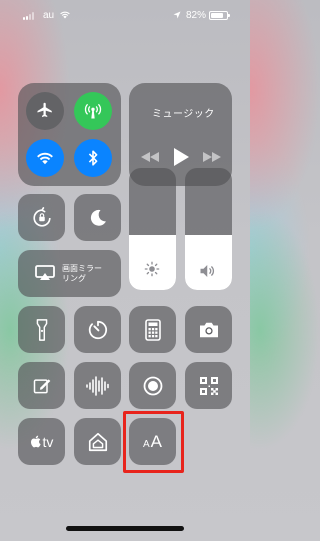  I want to click on qr-code-scanner-button, so click(208, 385).